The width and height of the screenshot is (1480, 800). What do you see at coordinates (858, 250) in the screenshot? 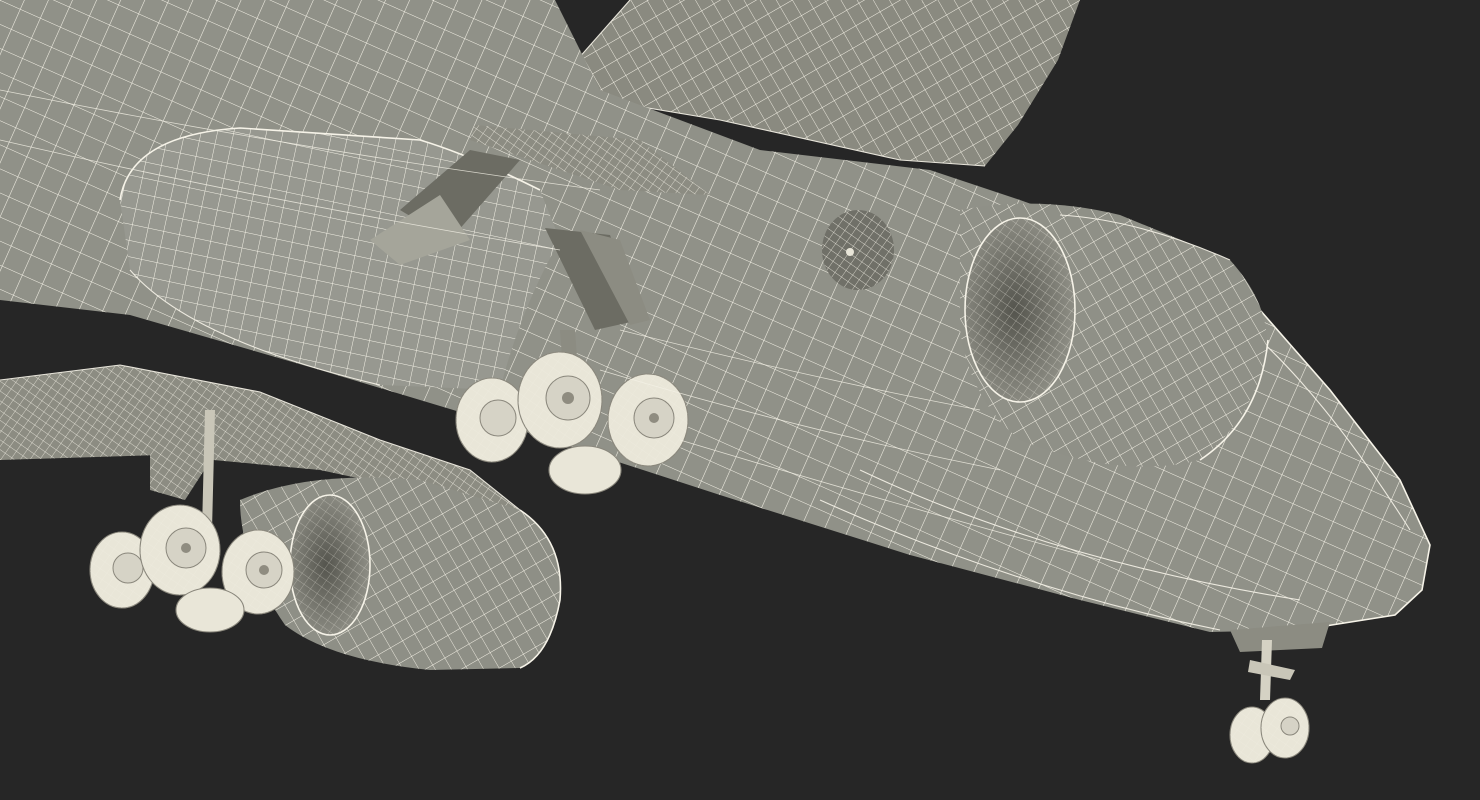
I see `engine-exhaust-cone` at bounding box center [858, 250].